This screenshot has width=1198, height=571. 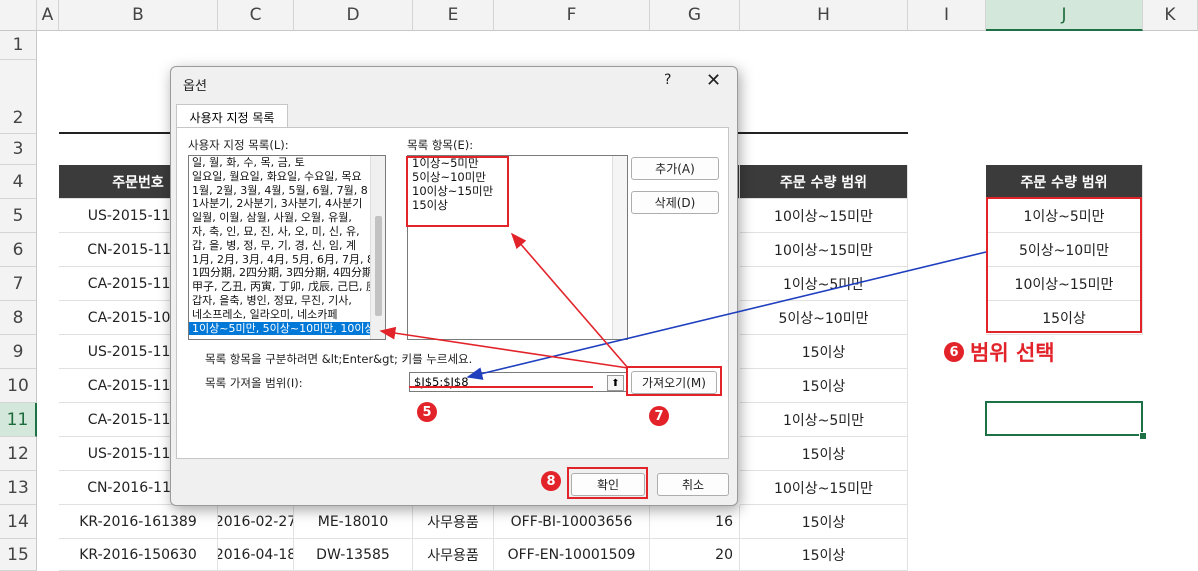 I want to click on select-all-corner, so click(x=18, y=15).